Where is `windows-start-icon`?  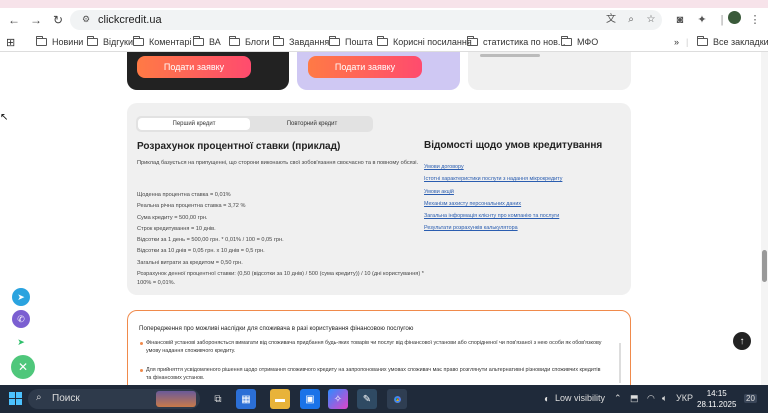
windows-start-icon is located at coordinates (15, 398).